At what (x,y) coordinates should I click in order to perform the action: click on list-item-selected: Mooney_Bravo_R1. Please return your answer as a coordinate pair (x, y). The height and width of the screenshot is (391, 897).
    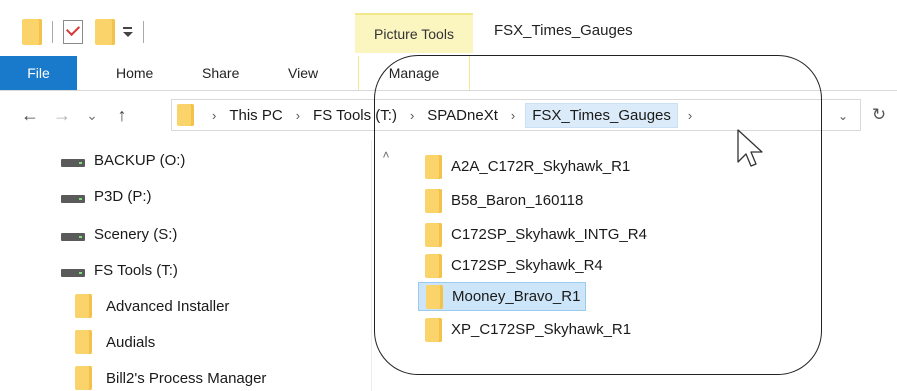
    Looking at the image, I should click on (502, 296).